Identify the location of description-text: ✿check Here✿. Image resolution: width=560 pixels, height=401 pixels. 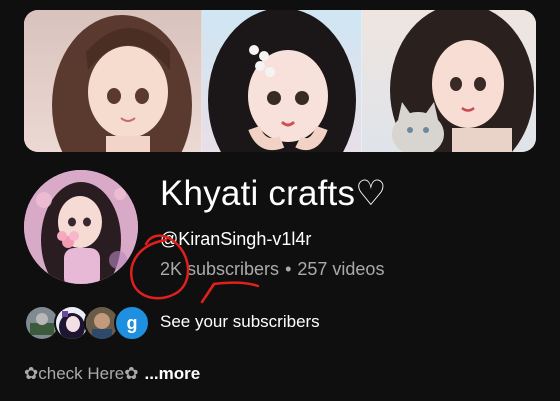
(81, 373).